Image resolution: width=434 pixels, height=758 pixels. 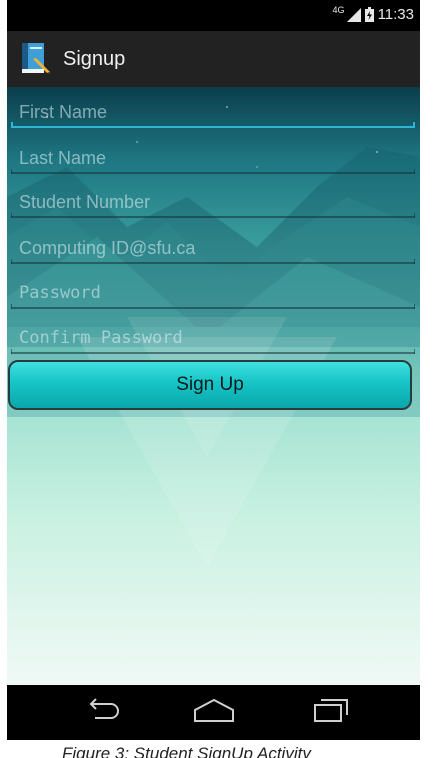 What do you see at coordinates (213, 306) in the screenshot?
I see `password-underline` at bounding box center [213, 306].